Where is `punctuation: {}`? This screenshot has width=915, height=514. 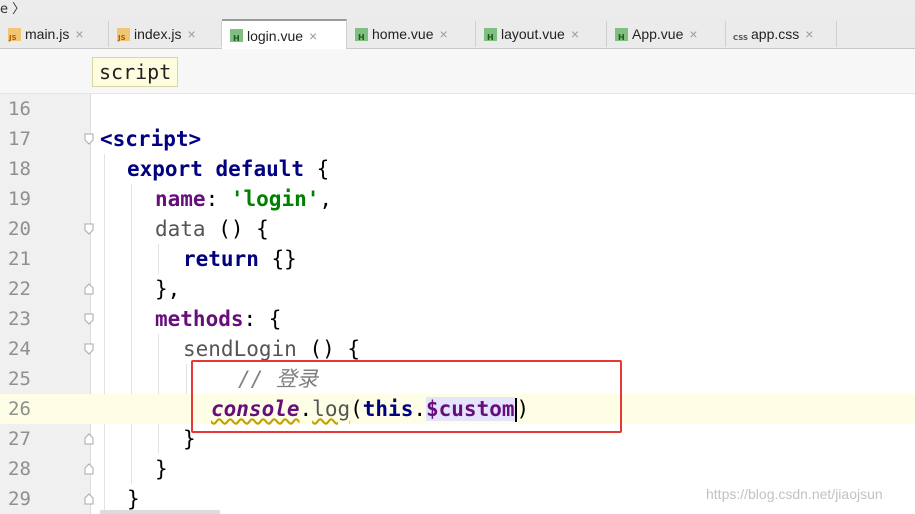
punctuation: {} is located at coordinates (277, 259).